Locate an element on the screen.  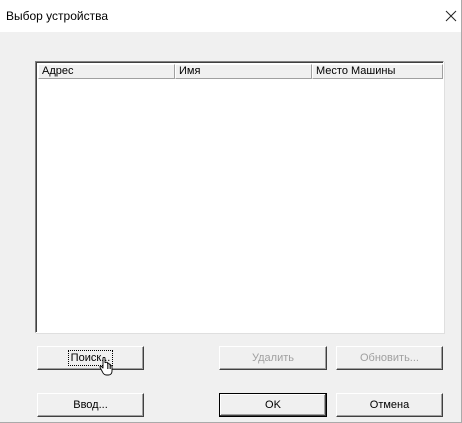
column-header-machine-location: Место Машины is located at coordinates (377, 71).